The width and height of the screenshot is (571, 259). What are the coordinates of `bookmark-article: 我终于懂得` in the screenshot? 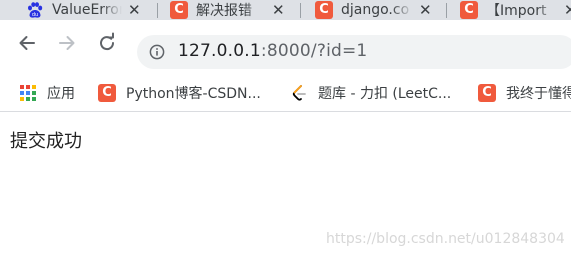 It's located at (524, 93).